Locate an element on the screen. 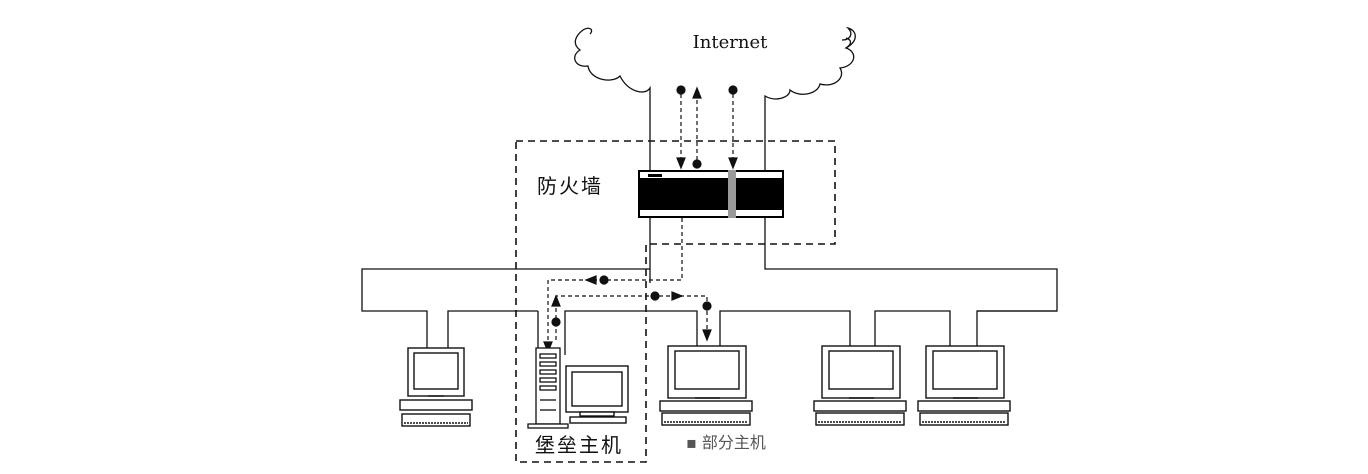  server-tower-icon is located at coordinates (548, 388).